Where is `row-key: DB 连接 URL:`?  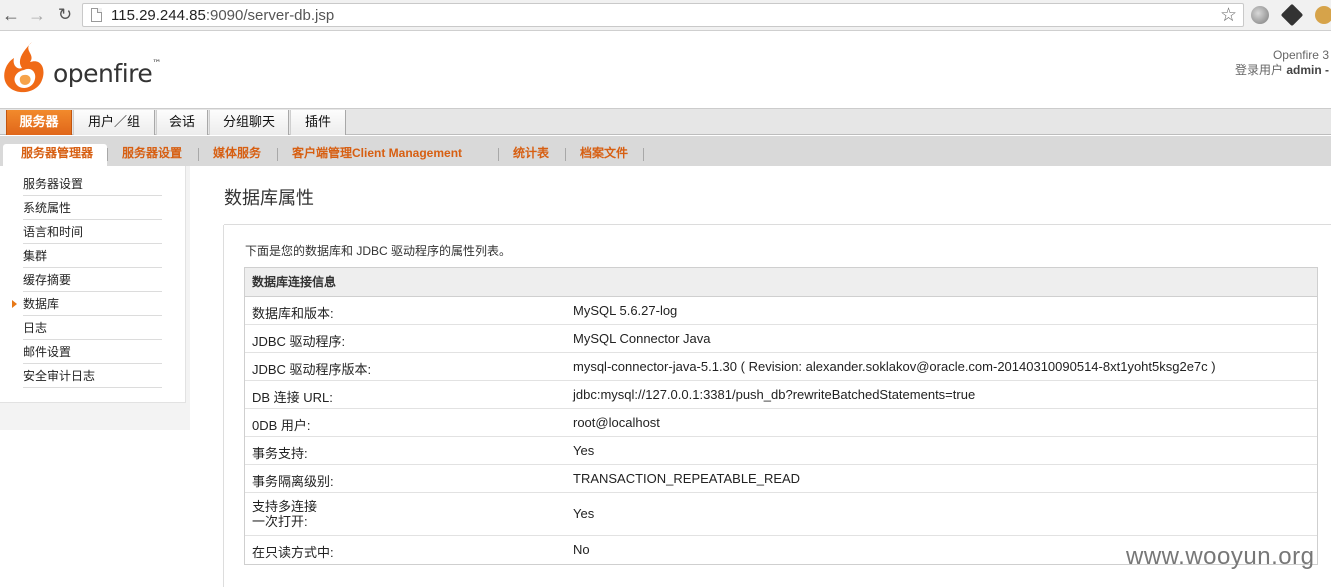 row-key: DB 连接 URL: is located at coordinates (292, 397).